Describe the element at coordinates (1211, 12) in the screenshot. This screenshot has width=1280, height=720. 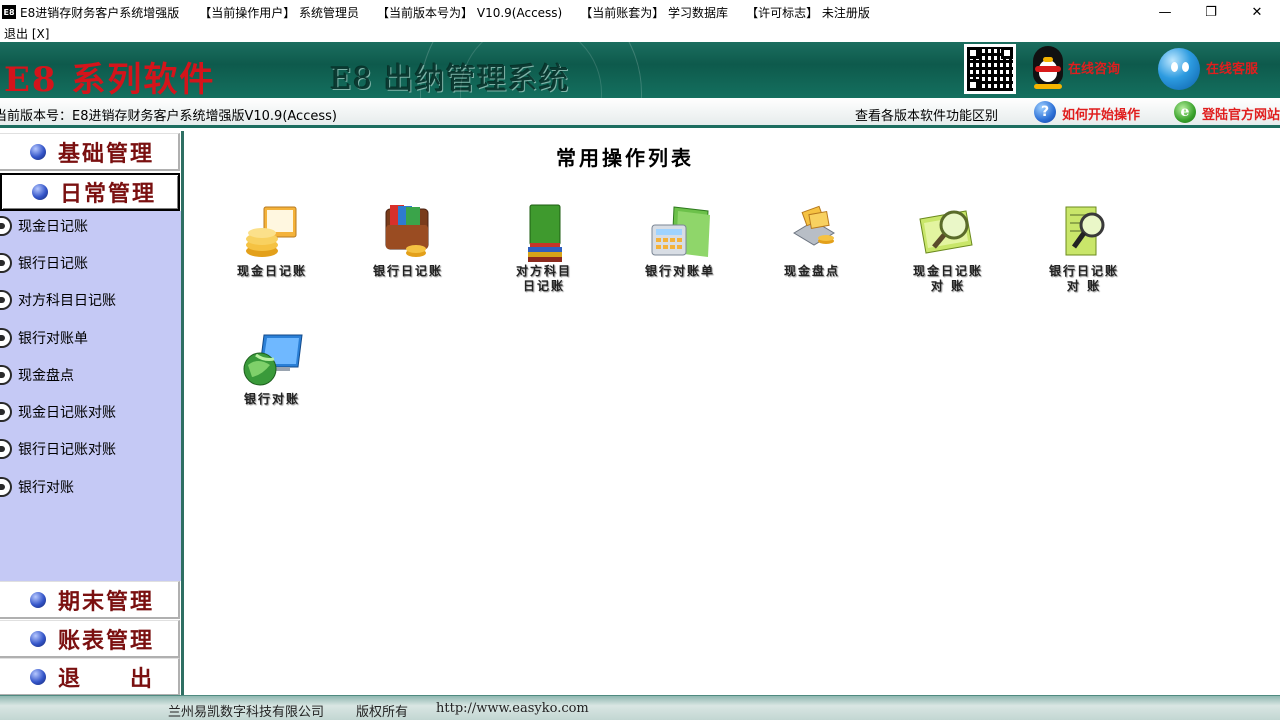
I see `maximize-button: ❐` at that location.